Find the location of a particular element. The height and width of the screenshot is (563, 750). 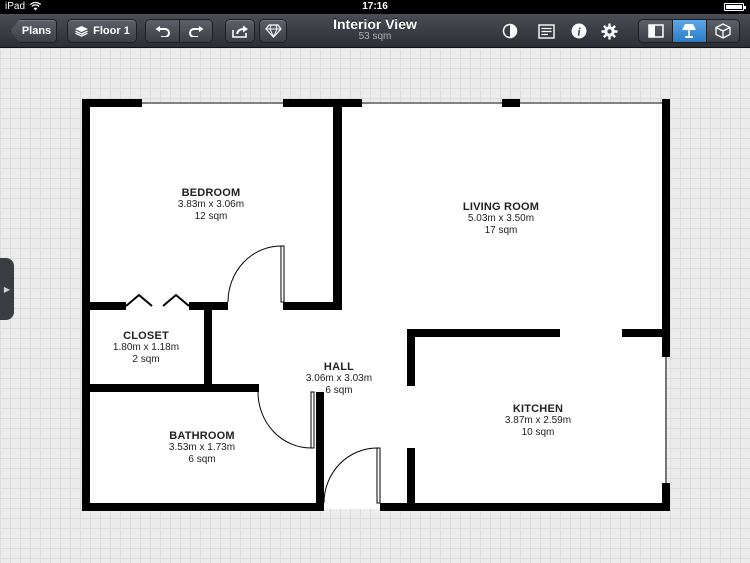

room-dimensions: 1.80m x 1.18m is located at coordinates (146, 347).